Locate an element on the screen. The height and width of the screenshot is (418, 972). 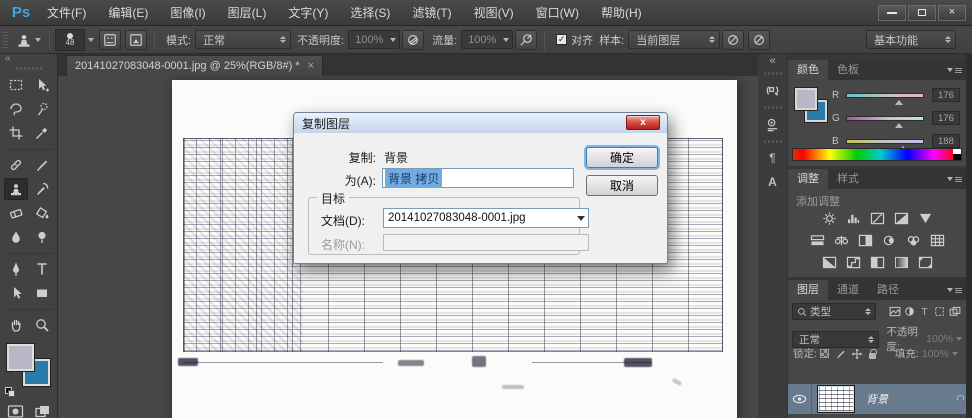
close-button: × is located at coordinates (952, 12).